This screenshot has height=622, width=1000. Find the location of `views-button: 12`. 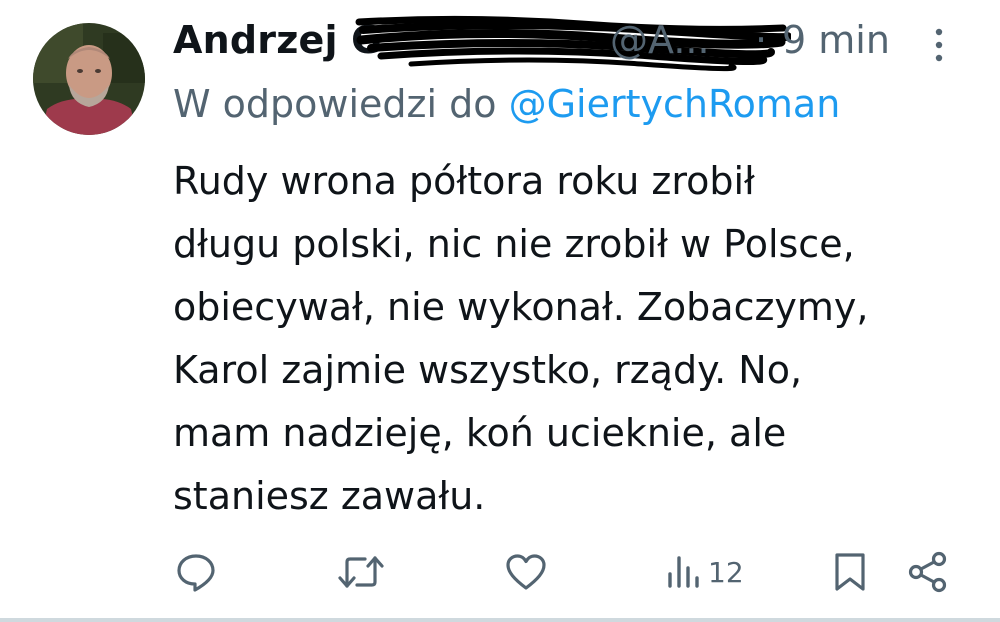

views-button: 12 is located at coordinates (705, 572).